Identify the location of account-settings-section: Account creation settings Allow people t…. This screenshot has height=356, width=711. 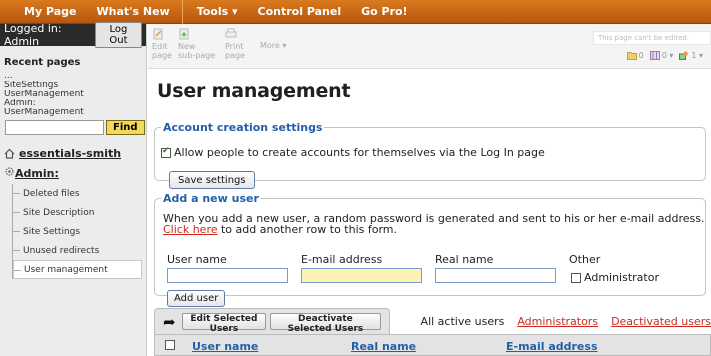
(430, 155).